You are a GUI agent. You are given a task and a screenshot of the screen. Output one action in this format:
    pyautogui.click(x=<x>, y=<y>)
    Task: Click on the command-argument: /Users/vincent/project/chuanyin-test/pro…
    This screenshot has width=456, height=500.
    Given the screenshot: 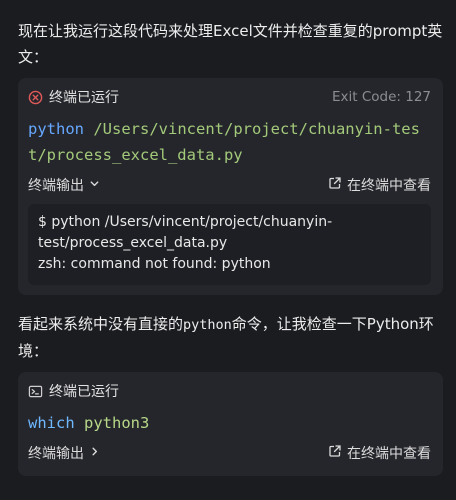 What is the action you would take?
    pyautogui.click(x=224, y=142)
    